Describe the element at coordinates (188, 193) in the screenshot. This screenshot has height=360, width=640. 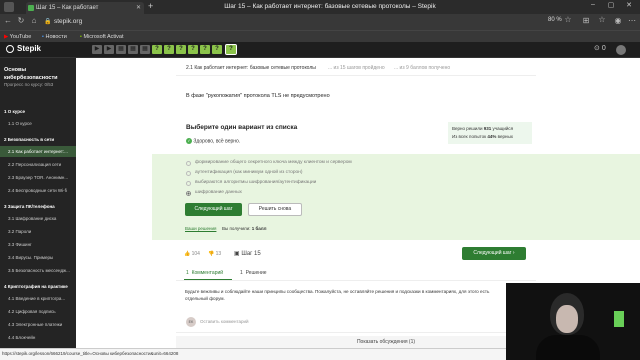
I see `option-radio-selected` at that location.